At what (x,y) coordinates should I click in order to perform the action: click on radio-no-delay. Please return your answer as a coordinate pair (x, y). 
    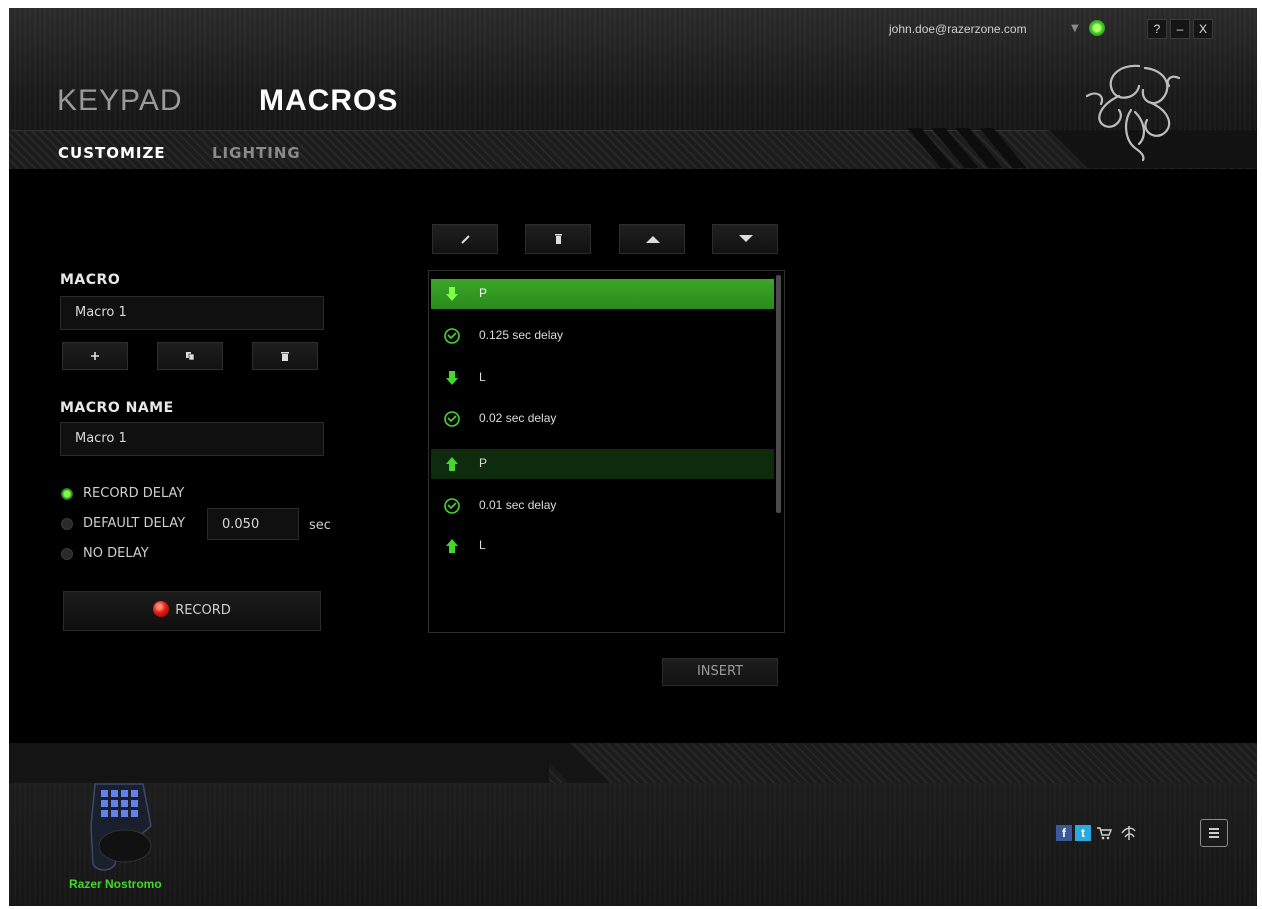
    Looking at the image, I should click on (67, 554).